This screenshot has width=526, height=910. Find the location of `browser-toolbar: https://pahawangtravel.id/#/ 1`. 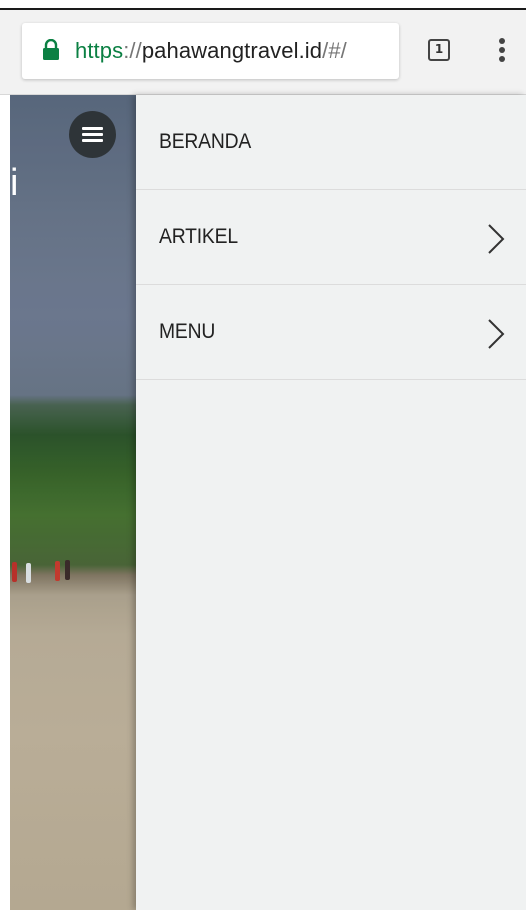

browser-toolbar: https://pahawangtravel.id/#/ 1 is located at coordinates (263, 52).